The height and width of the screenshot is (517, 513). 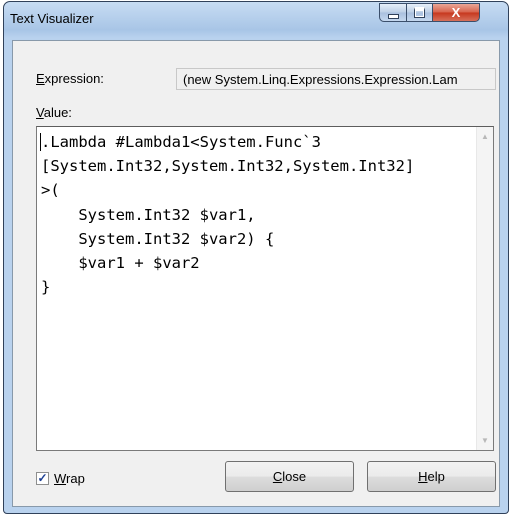 I want to click on text-caret, so click(x=40, y=142).